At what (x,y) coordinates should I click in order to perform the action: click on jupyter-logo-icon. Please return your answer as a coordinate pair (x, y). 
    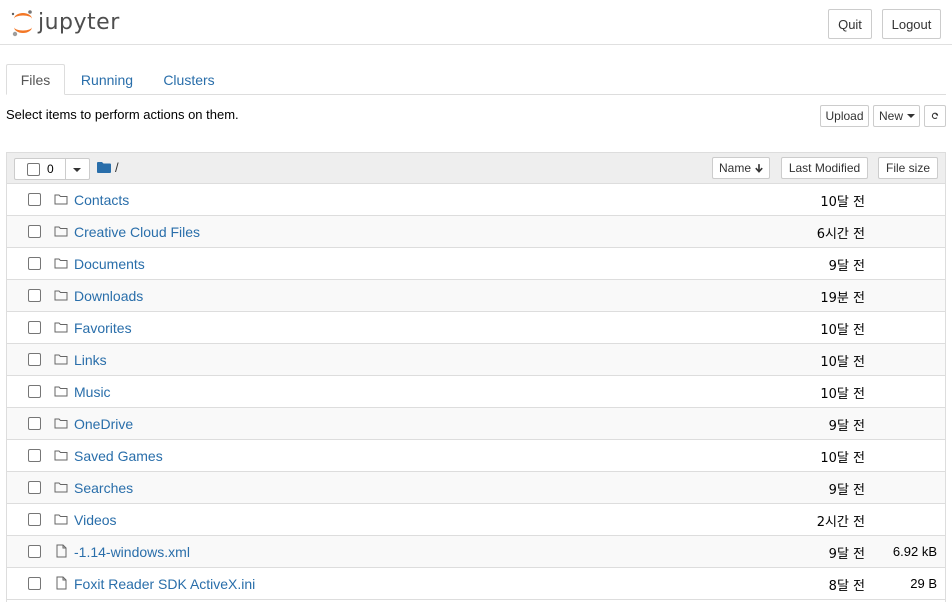
    Looking at the image, I should click on (21, 23).